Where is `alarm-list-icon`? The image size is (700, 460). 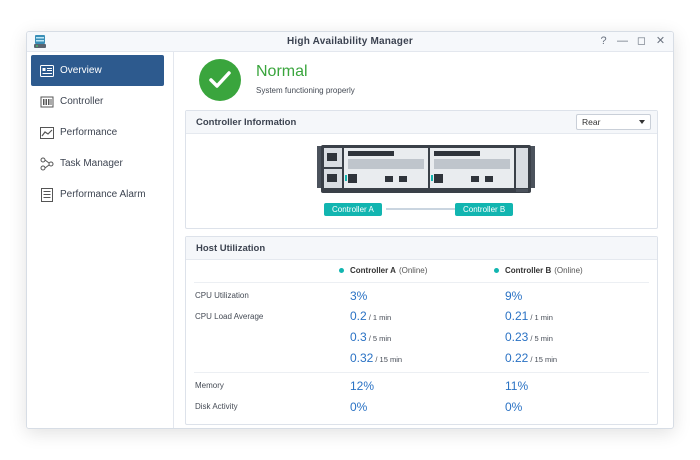
alarm-list-icon is located at coordinates (47, 195).